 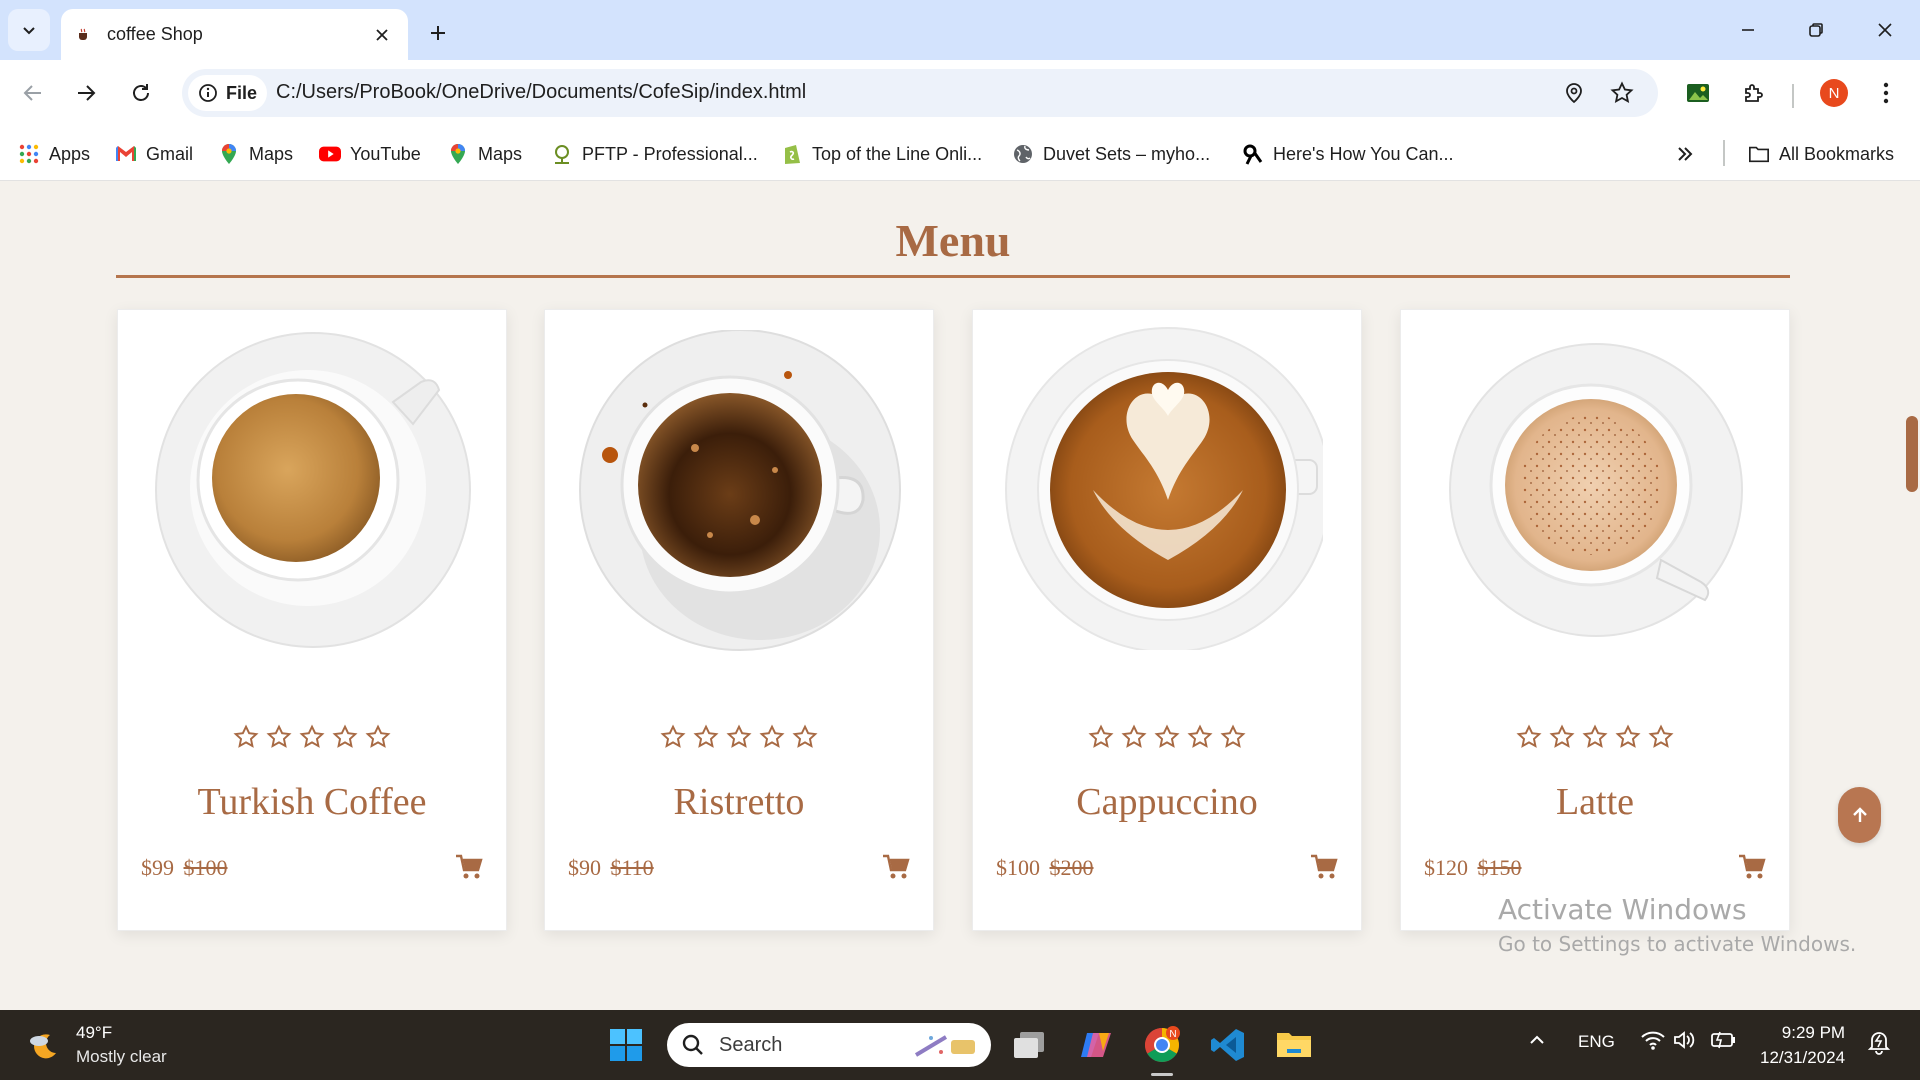 What do you see at coordinates (234, 34) in the screenshot?
I see `tab-coffee-shop: coffee Shop` at bounding box center [234, 34].